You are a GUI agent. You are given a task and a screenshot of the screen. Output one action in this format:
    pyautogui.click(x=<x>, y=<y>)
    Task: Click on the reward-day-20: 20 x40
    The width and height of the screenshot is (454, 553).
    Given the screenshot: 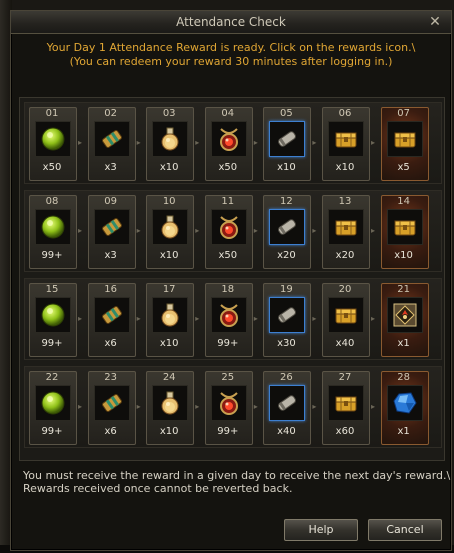 What is the action you would take?
    pyautogui.click(x=345, y=320)
    